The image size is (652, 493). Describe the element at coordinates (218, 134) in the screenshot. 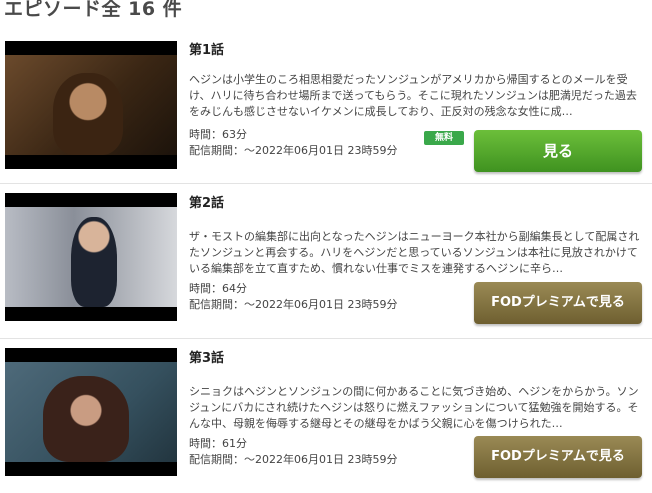

I see `episode-duration: 時間：63分` at that location.